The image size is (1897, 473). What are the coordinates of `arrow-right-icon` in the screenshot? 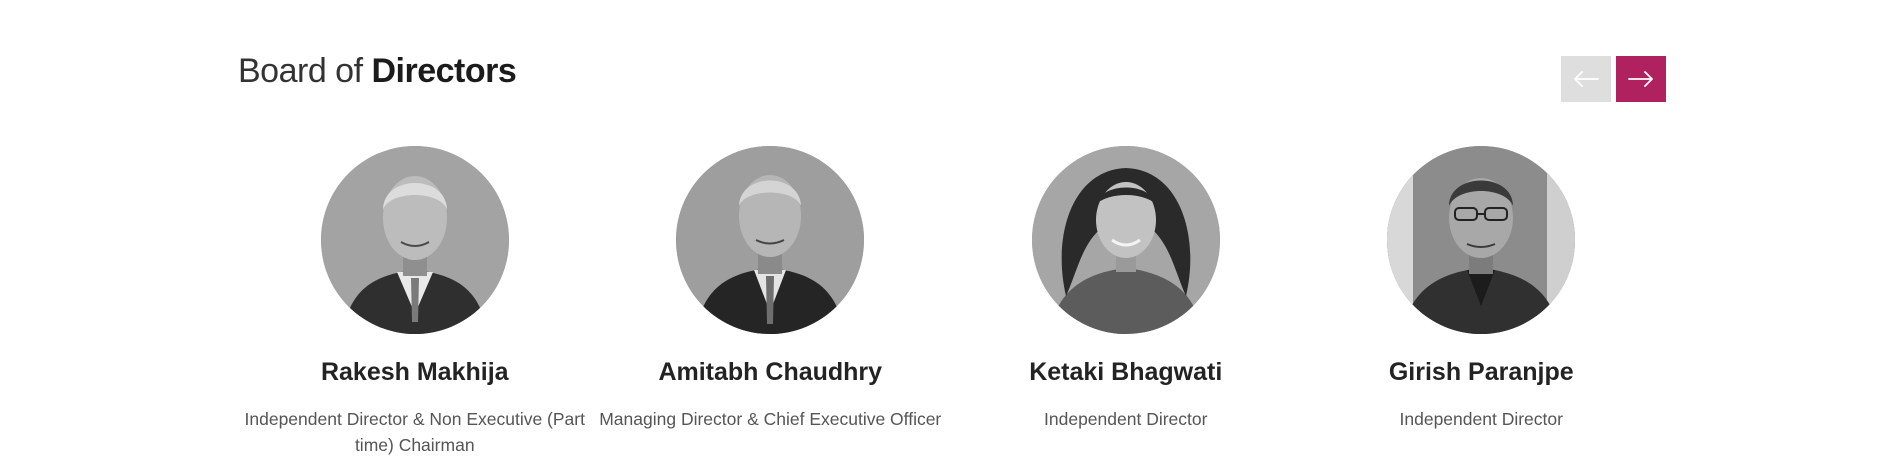 It's located at (1640, 79).